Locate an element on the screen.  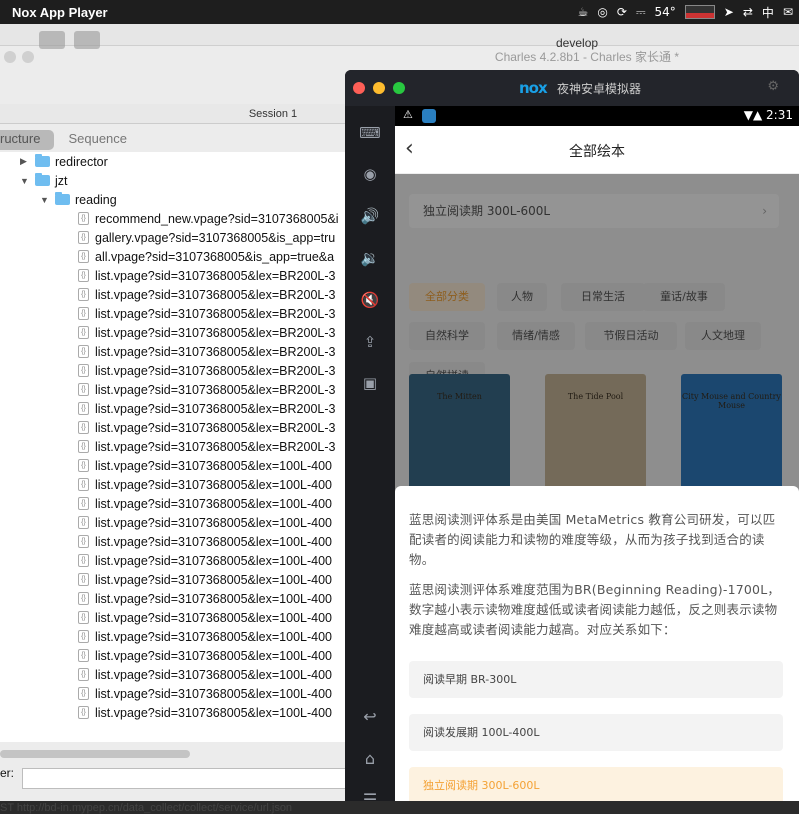
tree-label: all.vpage?sid=3107368005&is_app=true&a is located at coordinates (215, 256).